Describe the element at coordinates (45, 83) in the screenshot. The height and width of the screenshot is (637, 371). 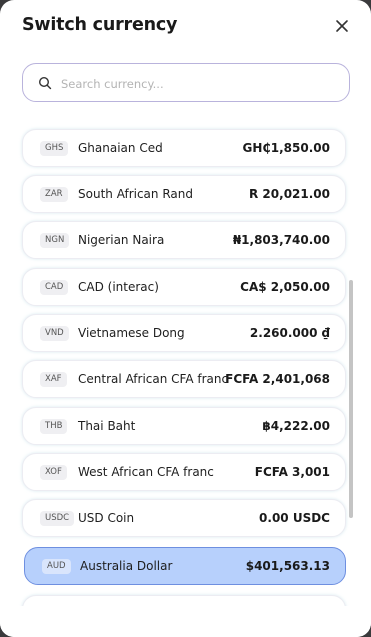
I see `search-icon` at that location.